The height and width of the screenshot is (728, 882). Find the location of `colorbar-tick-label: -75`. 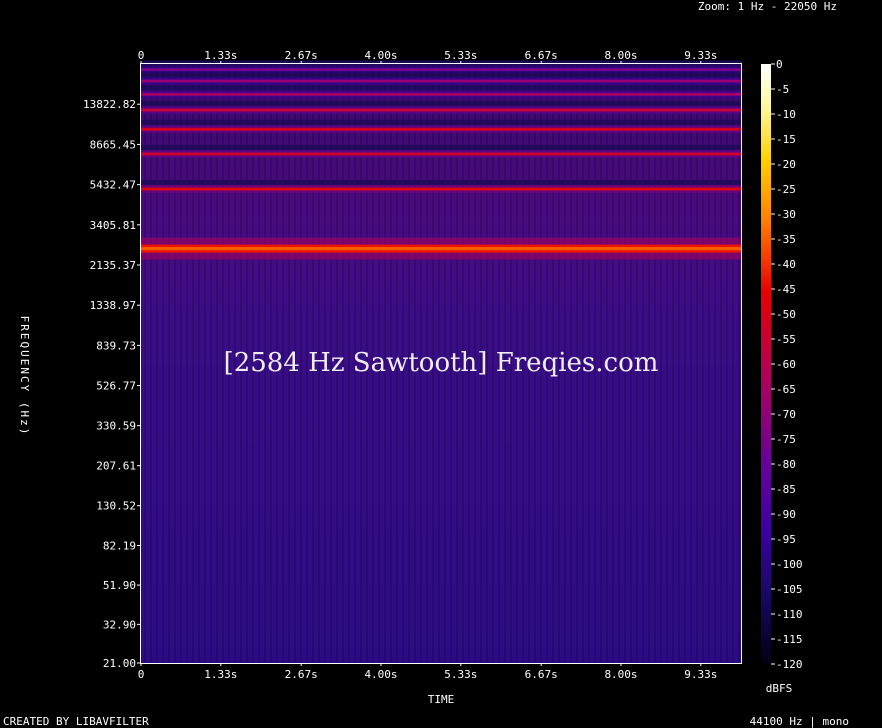

colorbar-tick-label: -75 is located at coordinates (786, 439).